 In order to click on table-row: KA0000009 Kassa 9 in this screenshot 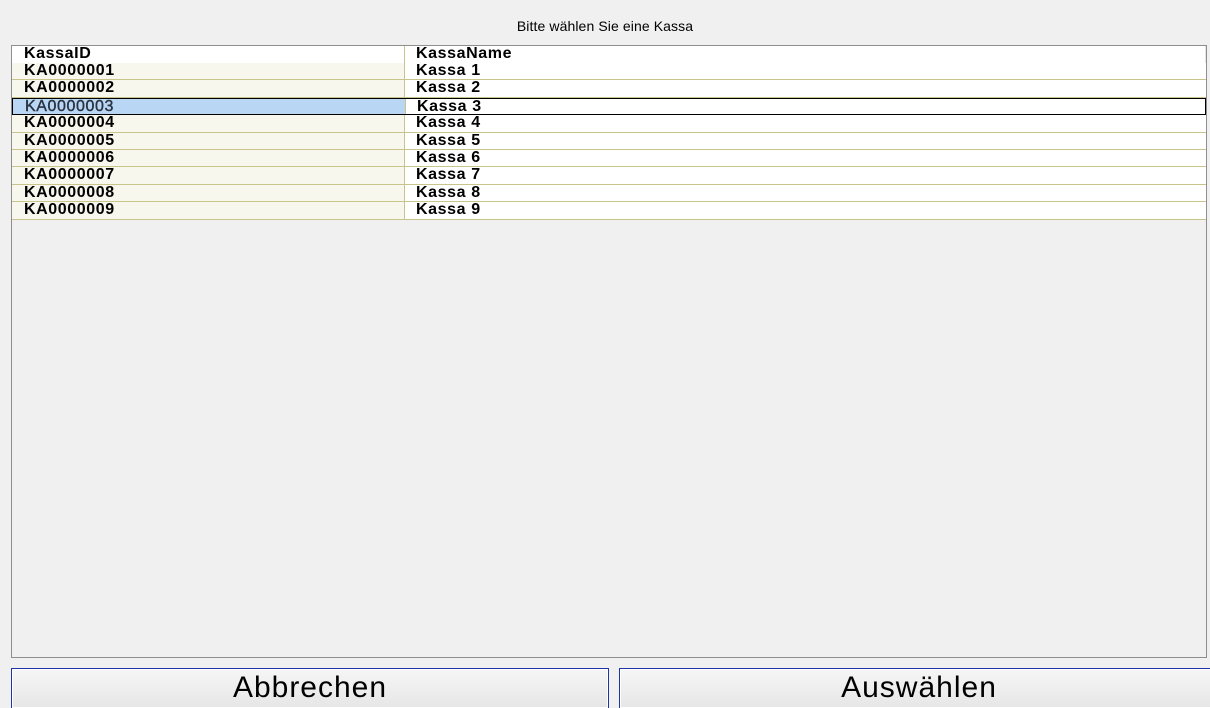, I will do `click(609, 211)`.